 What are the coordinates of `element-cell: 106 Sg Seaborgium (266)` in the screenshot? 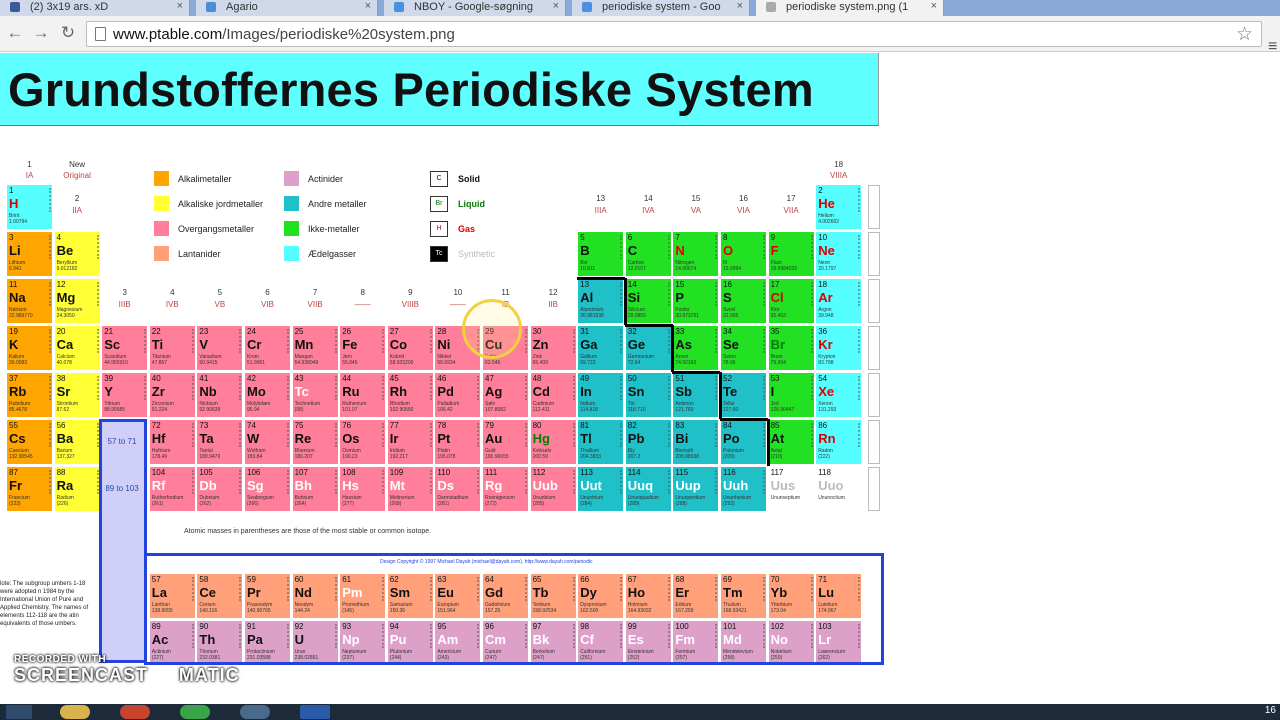 It's located at (267, 489).